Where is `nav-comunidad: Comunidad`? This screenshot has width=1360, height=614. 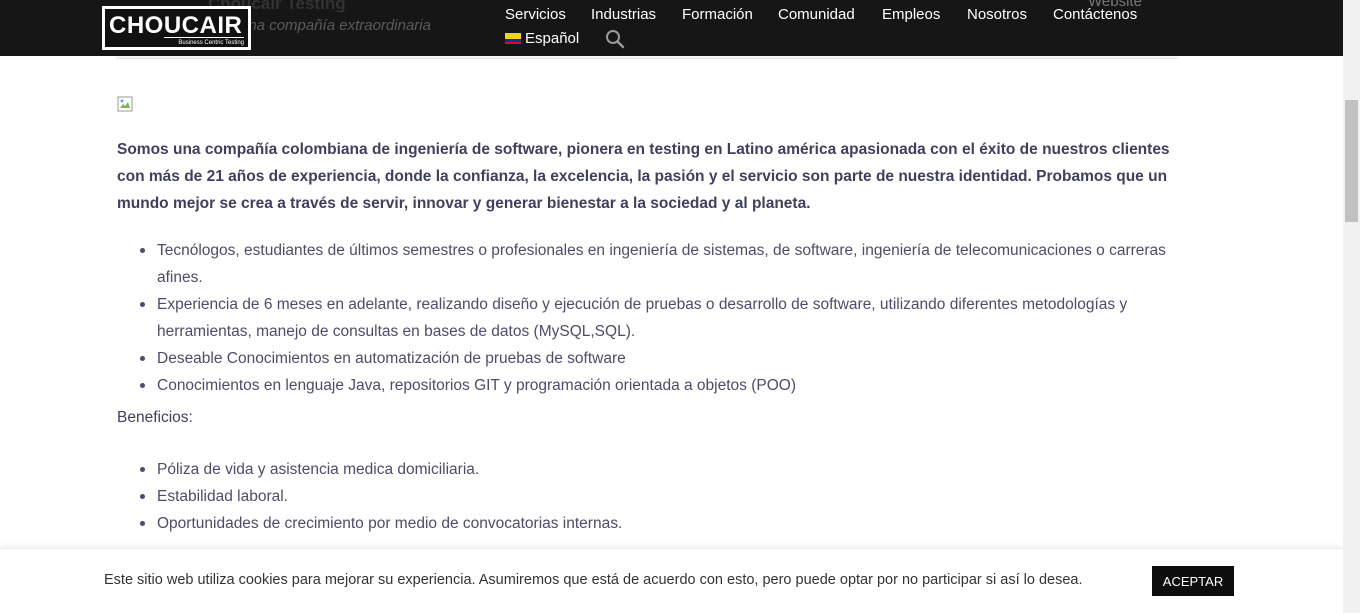 nav-comunidad: Comunidad is located at coordinates (816, 14).